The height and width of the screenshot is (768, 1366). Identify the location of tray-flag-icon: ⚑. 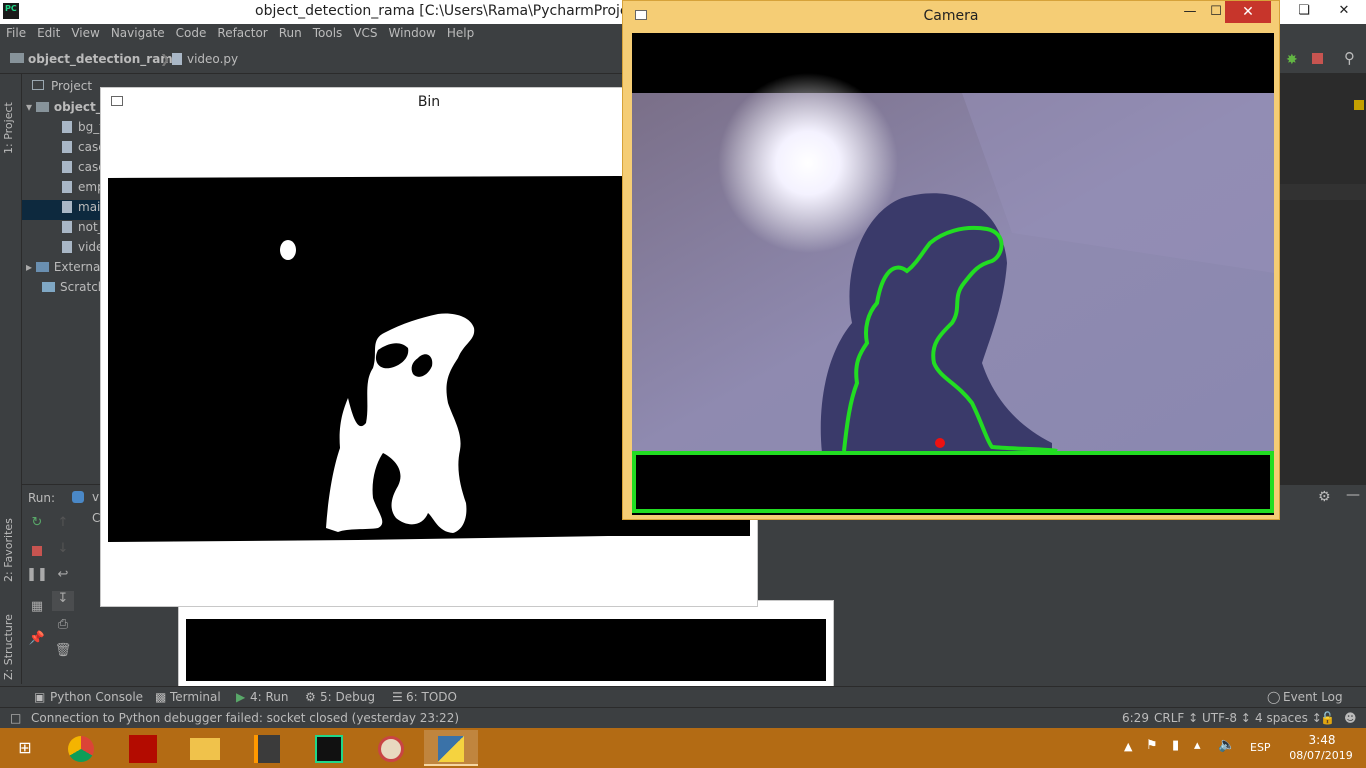
(1152, 745).